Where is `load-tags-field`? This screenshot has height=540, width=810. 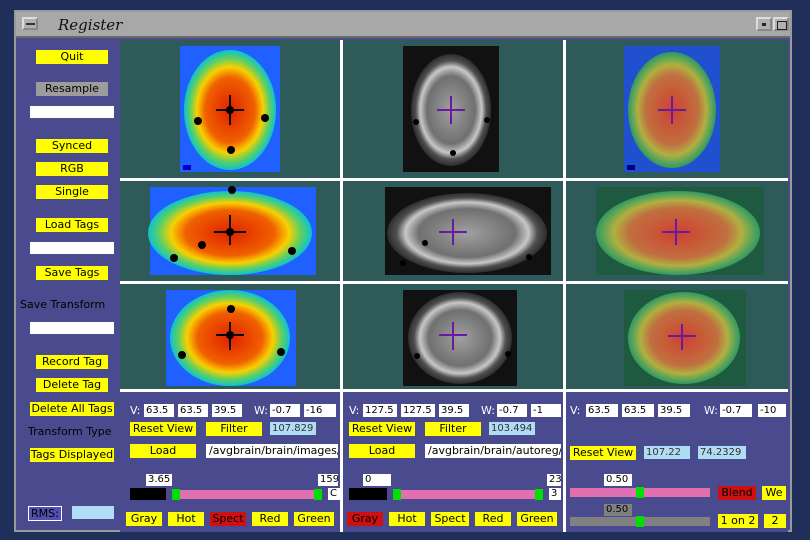
load-tags-field is located at coordinates (72, 248).